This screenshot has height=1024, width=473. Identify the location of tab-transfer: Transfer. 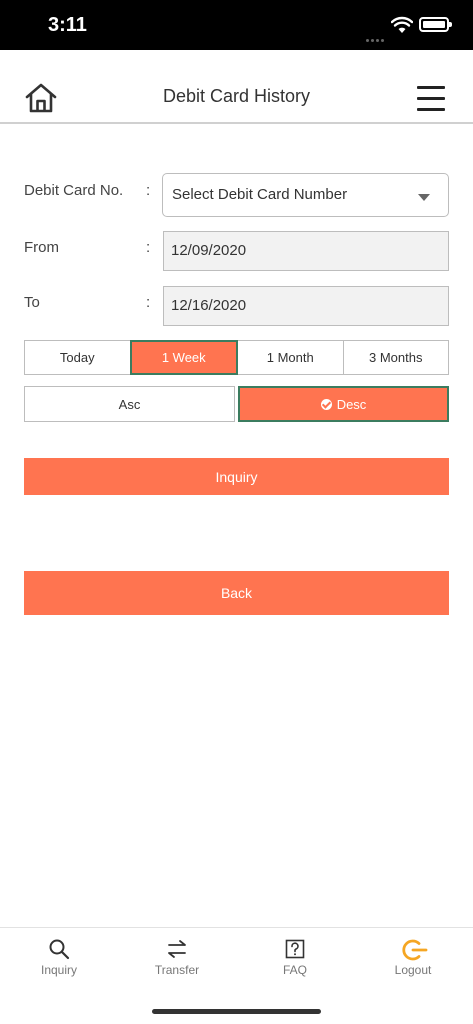
(177, 958).